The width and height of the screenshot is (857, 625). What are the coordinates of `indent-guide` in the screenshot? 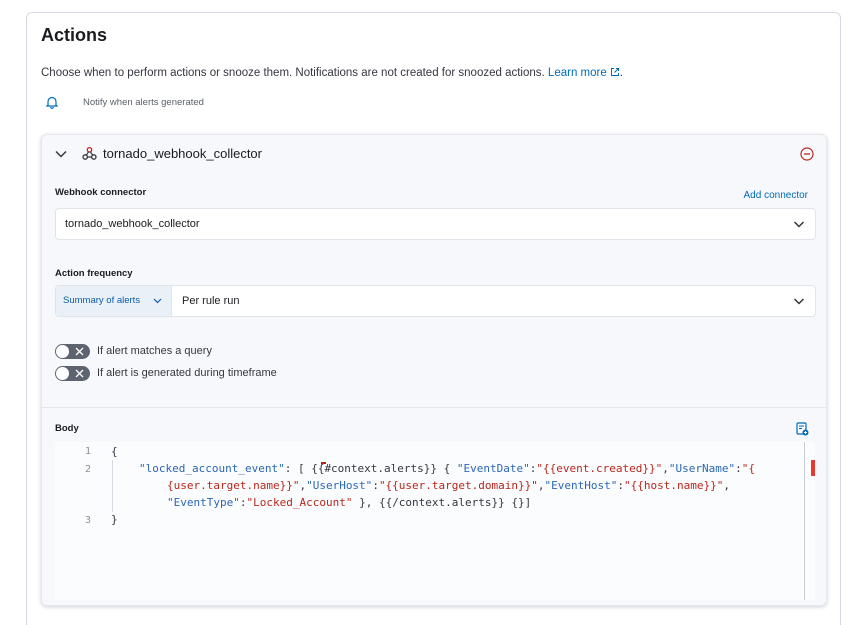 It's located at (112, 486).